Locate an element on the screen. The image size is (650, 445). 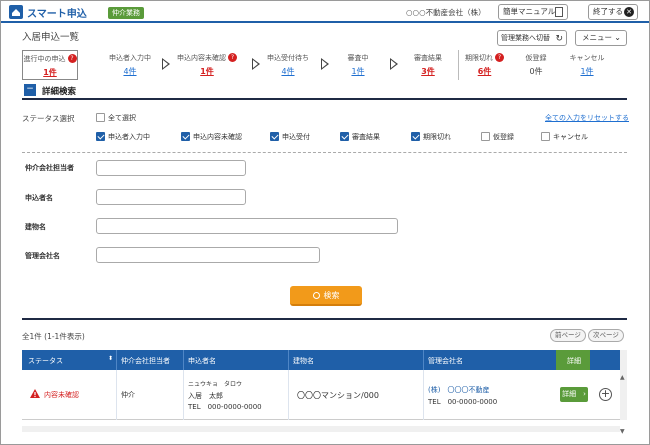
tab-applicant-input: 申込者入力中 4件 is located at coordinates (130, 65).